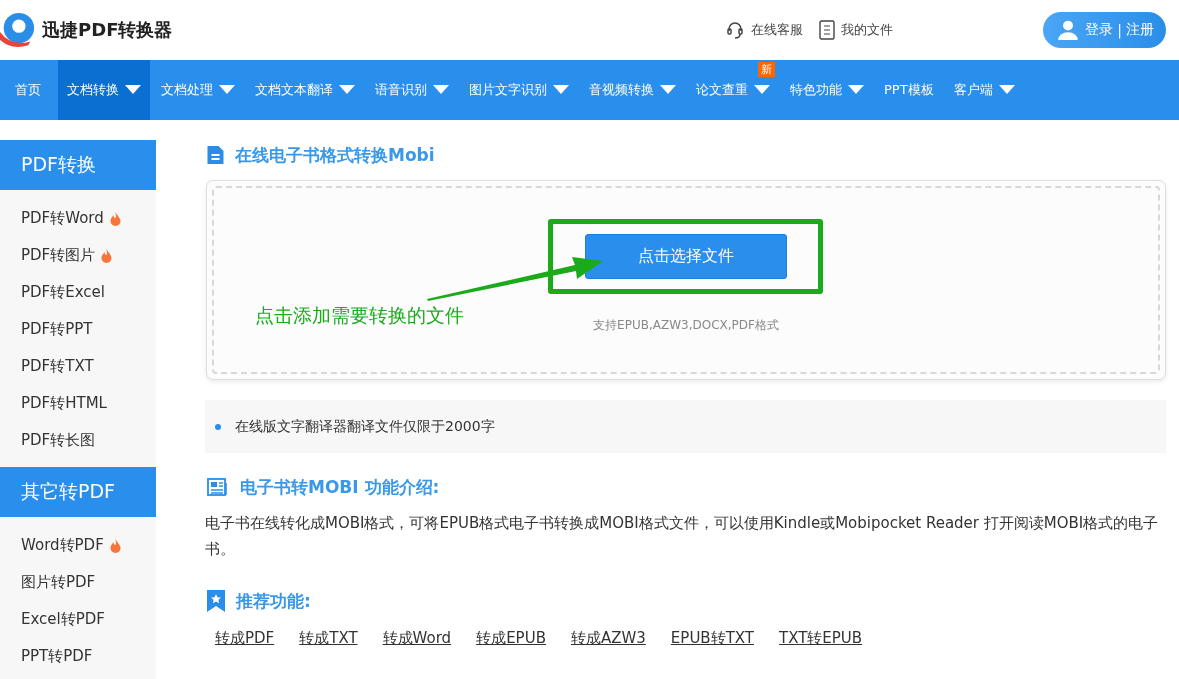 The height and width of the screenshot is (679, 1179). What do you see at coordinates (64, 403) in the screenshot?
I see `sidebar-link: PDF转HTML` at bounding box center [64, 403].